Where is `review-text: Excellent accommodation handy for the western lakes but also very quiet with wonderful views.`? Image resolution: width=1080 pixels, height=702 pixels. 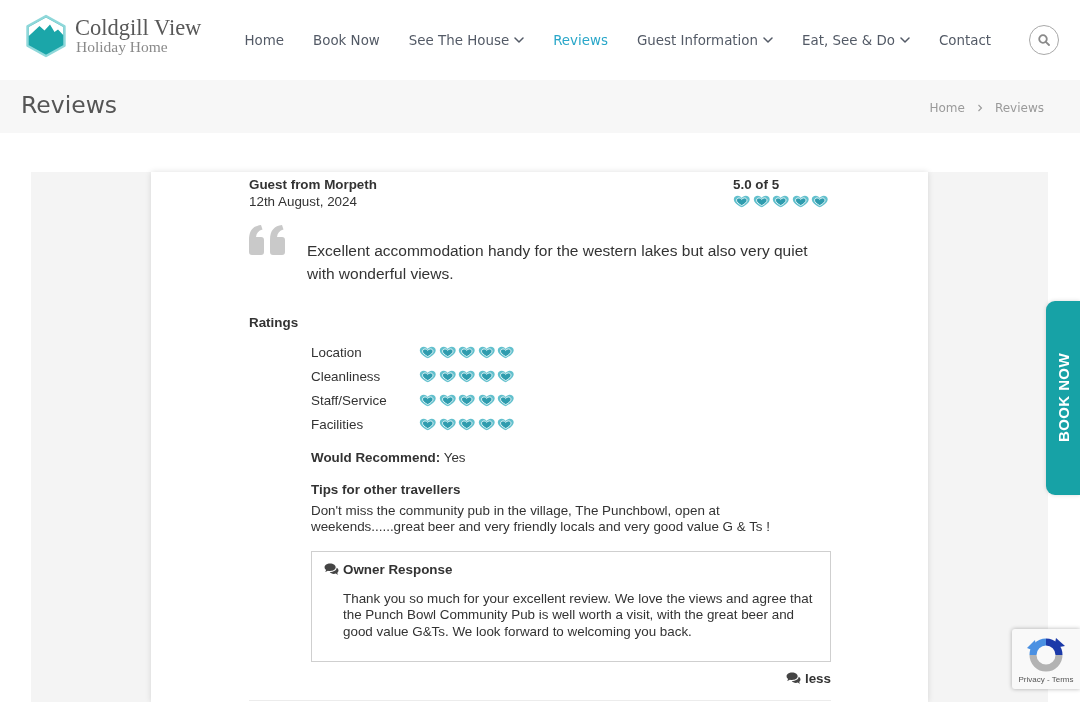 review-text: Excellent accommodation handy for the western lakes but also very quiet with wonderful views. is located at coordinates (558, 262).